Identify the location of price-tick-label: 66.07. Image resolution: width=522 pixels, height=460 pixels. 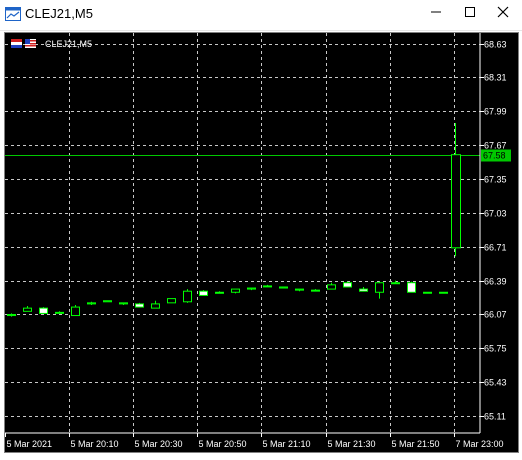
(495, 315).